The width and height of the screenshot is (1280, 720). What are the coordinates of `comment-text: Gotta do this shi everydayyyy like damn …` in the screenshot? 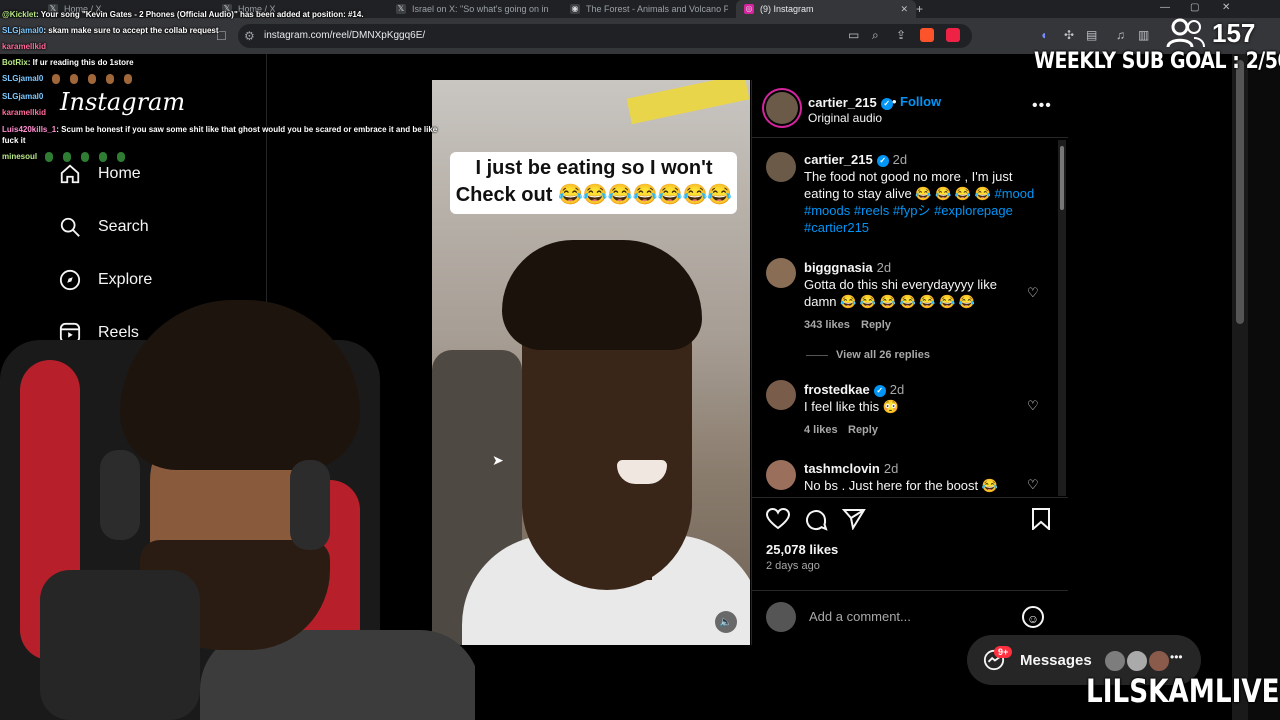 It's located at (900, 293).